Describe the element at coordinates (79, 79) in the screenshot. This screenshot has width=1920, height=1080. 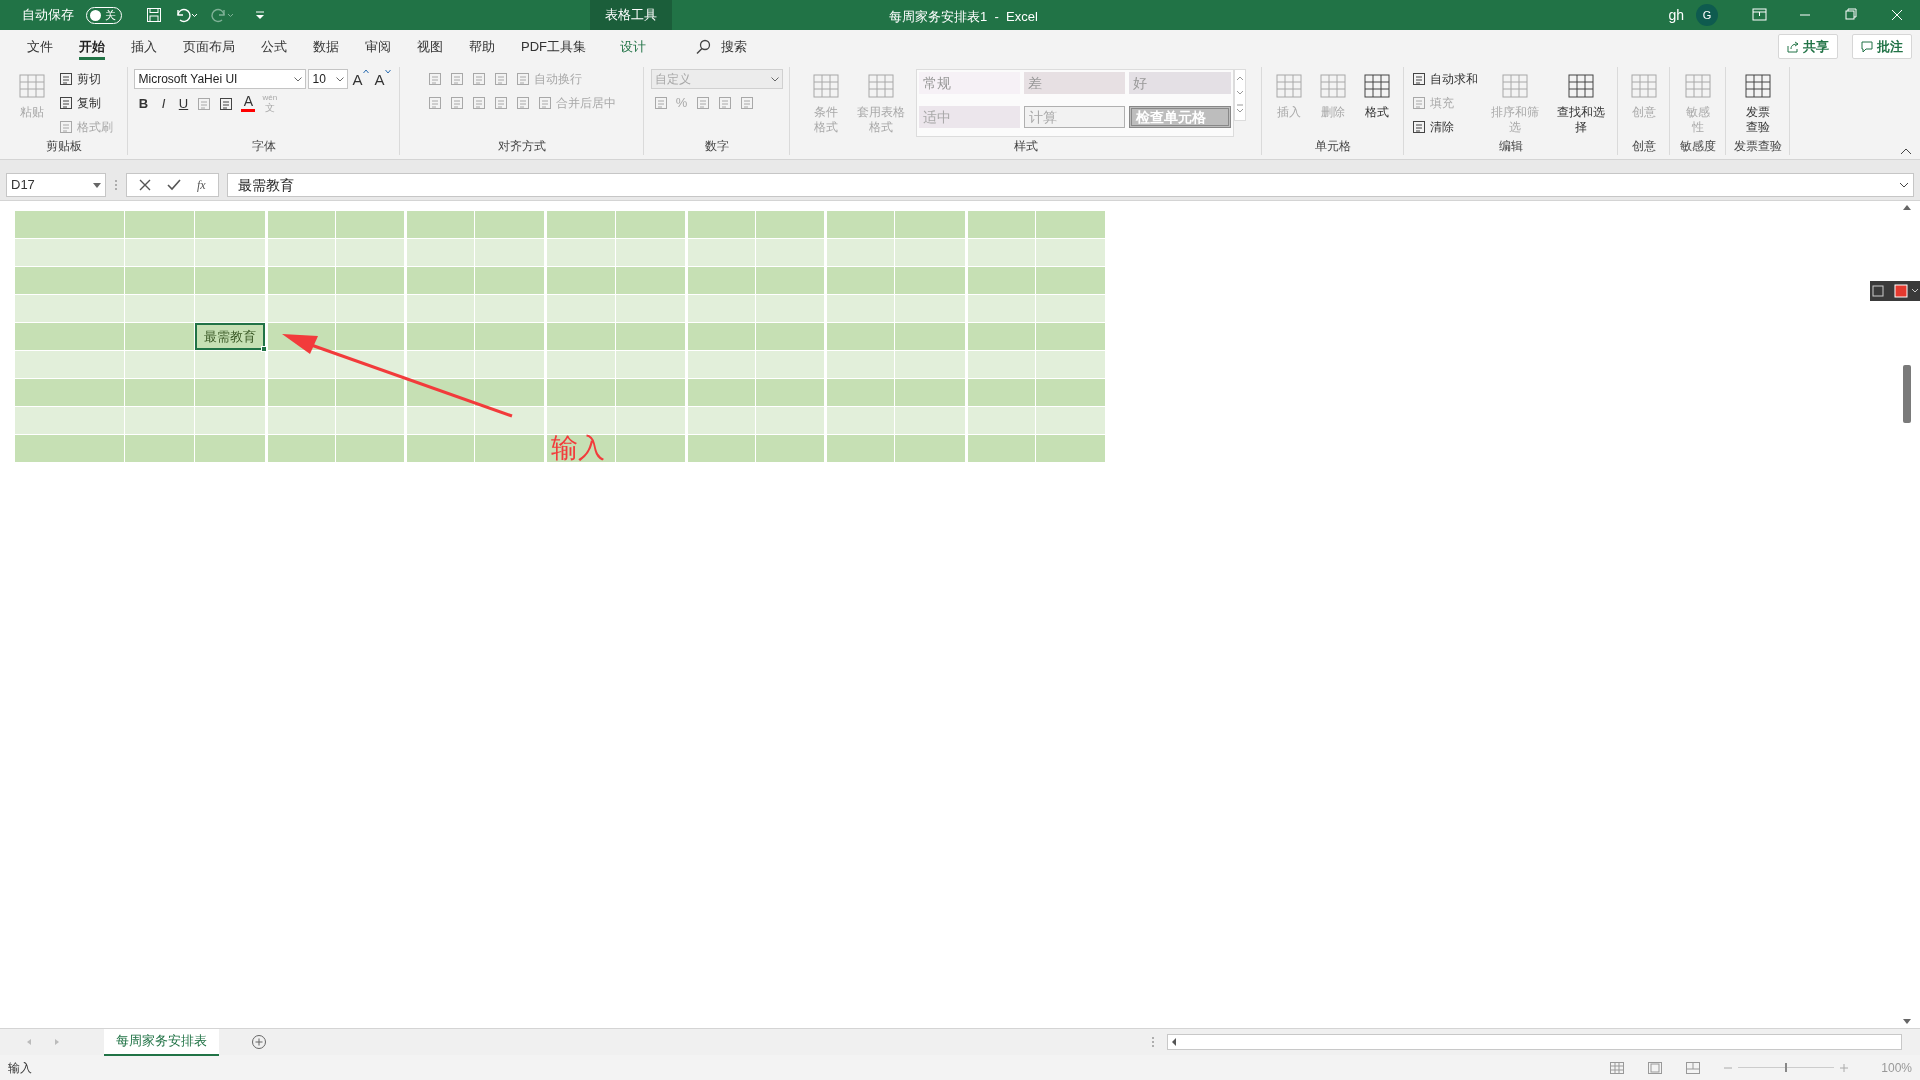
I see `ribbon-button: 剪切` at that location.